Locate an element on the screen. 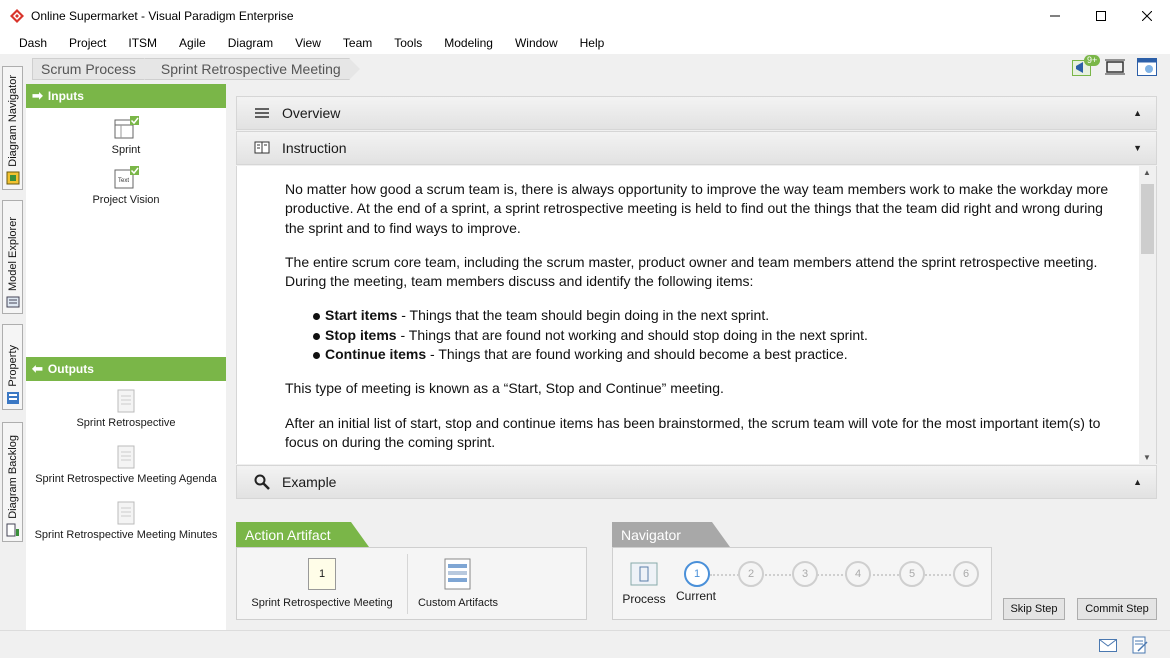 The width and height of the screenshot is (1170, 658). artifact-sprint-retrospective-meeting: 1 Sprint Retrospective Meeting is located at coordinates (322, 583).